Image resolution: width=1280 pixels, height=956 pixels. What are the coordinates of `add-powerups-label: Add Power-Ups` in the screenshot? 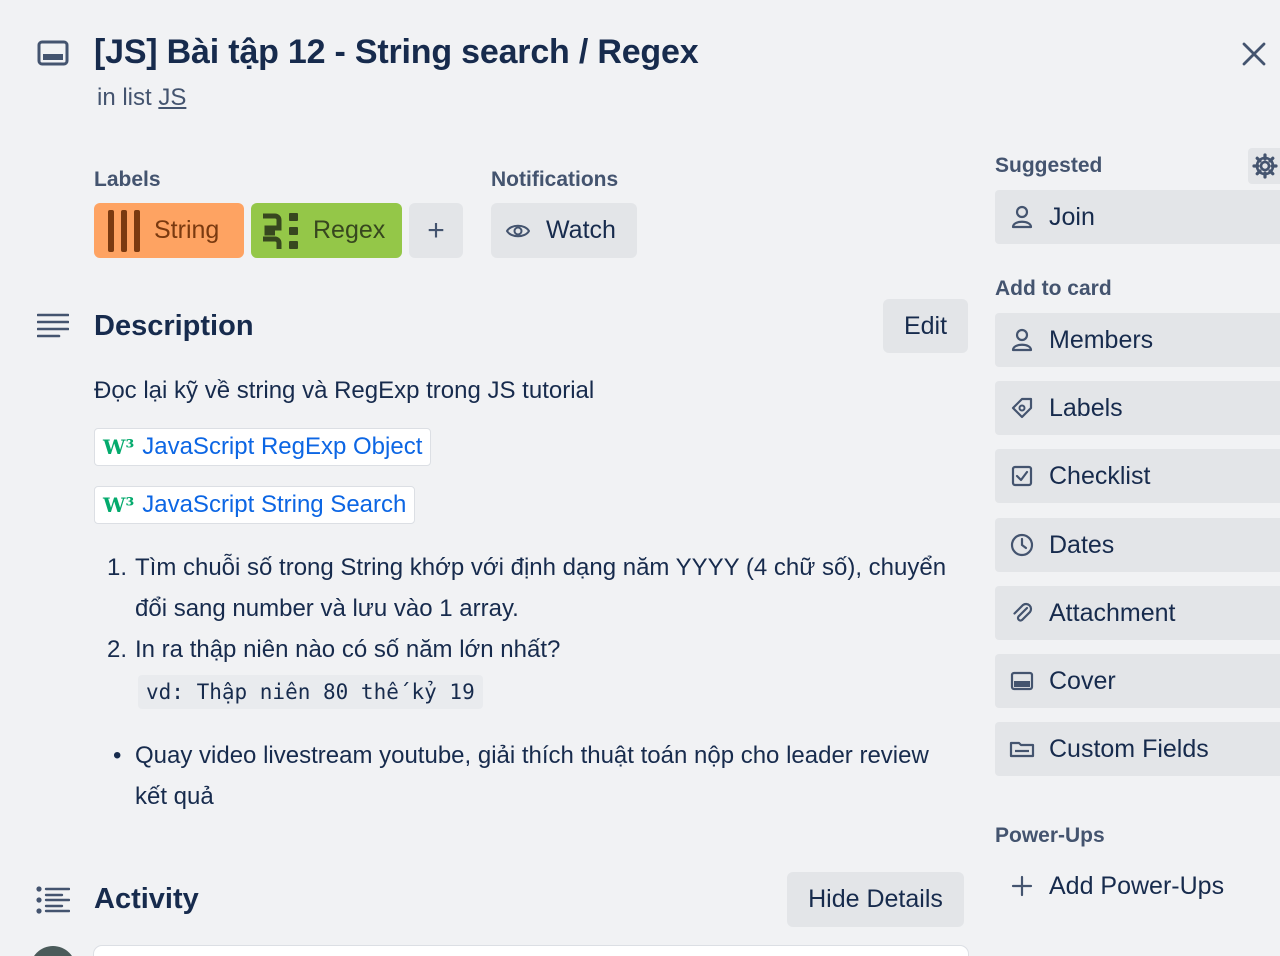 It's located at (1137, 885).